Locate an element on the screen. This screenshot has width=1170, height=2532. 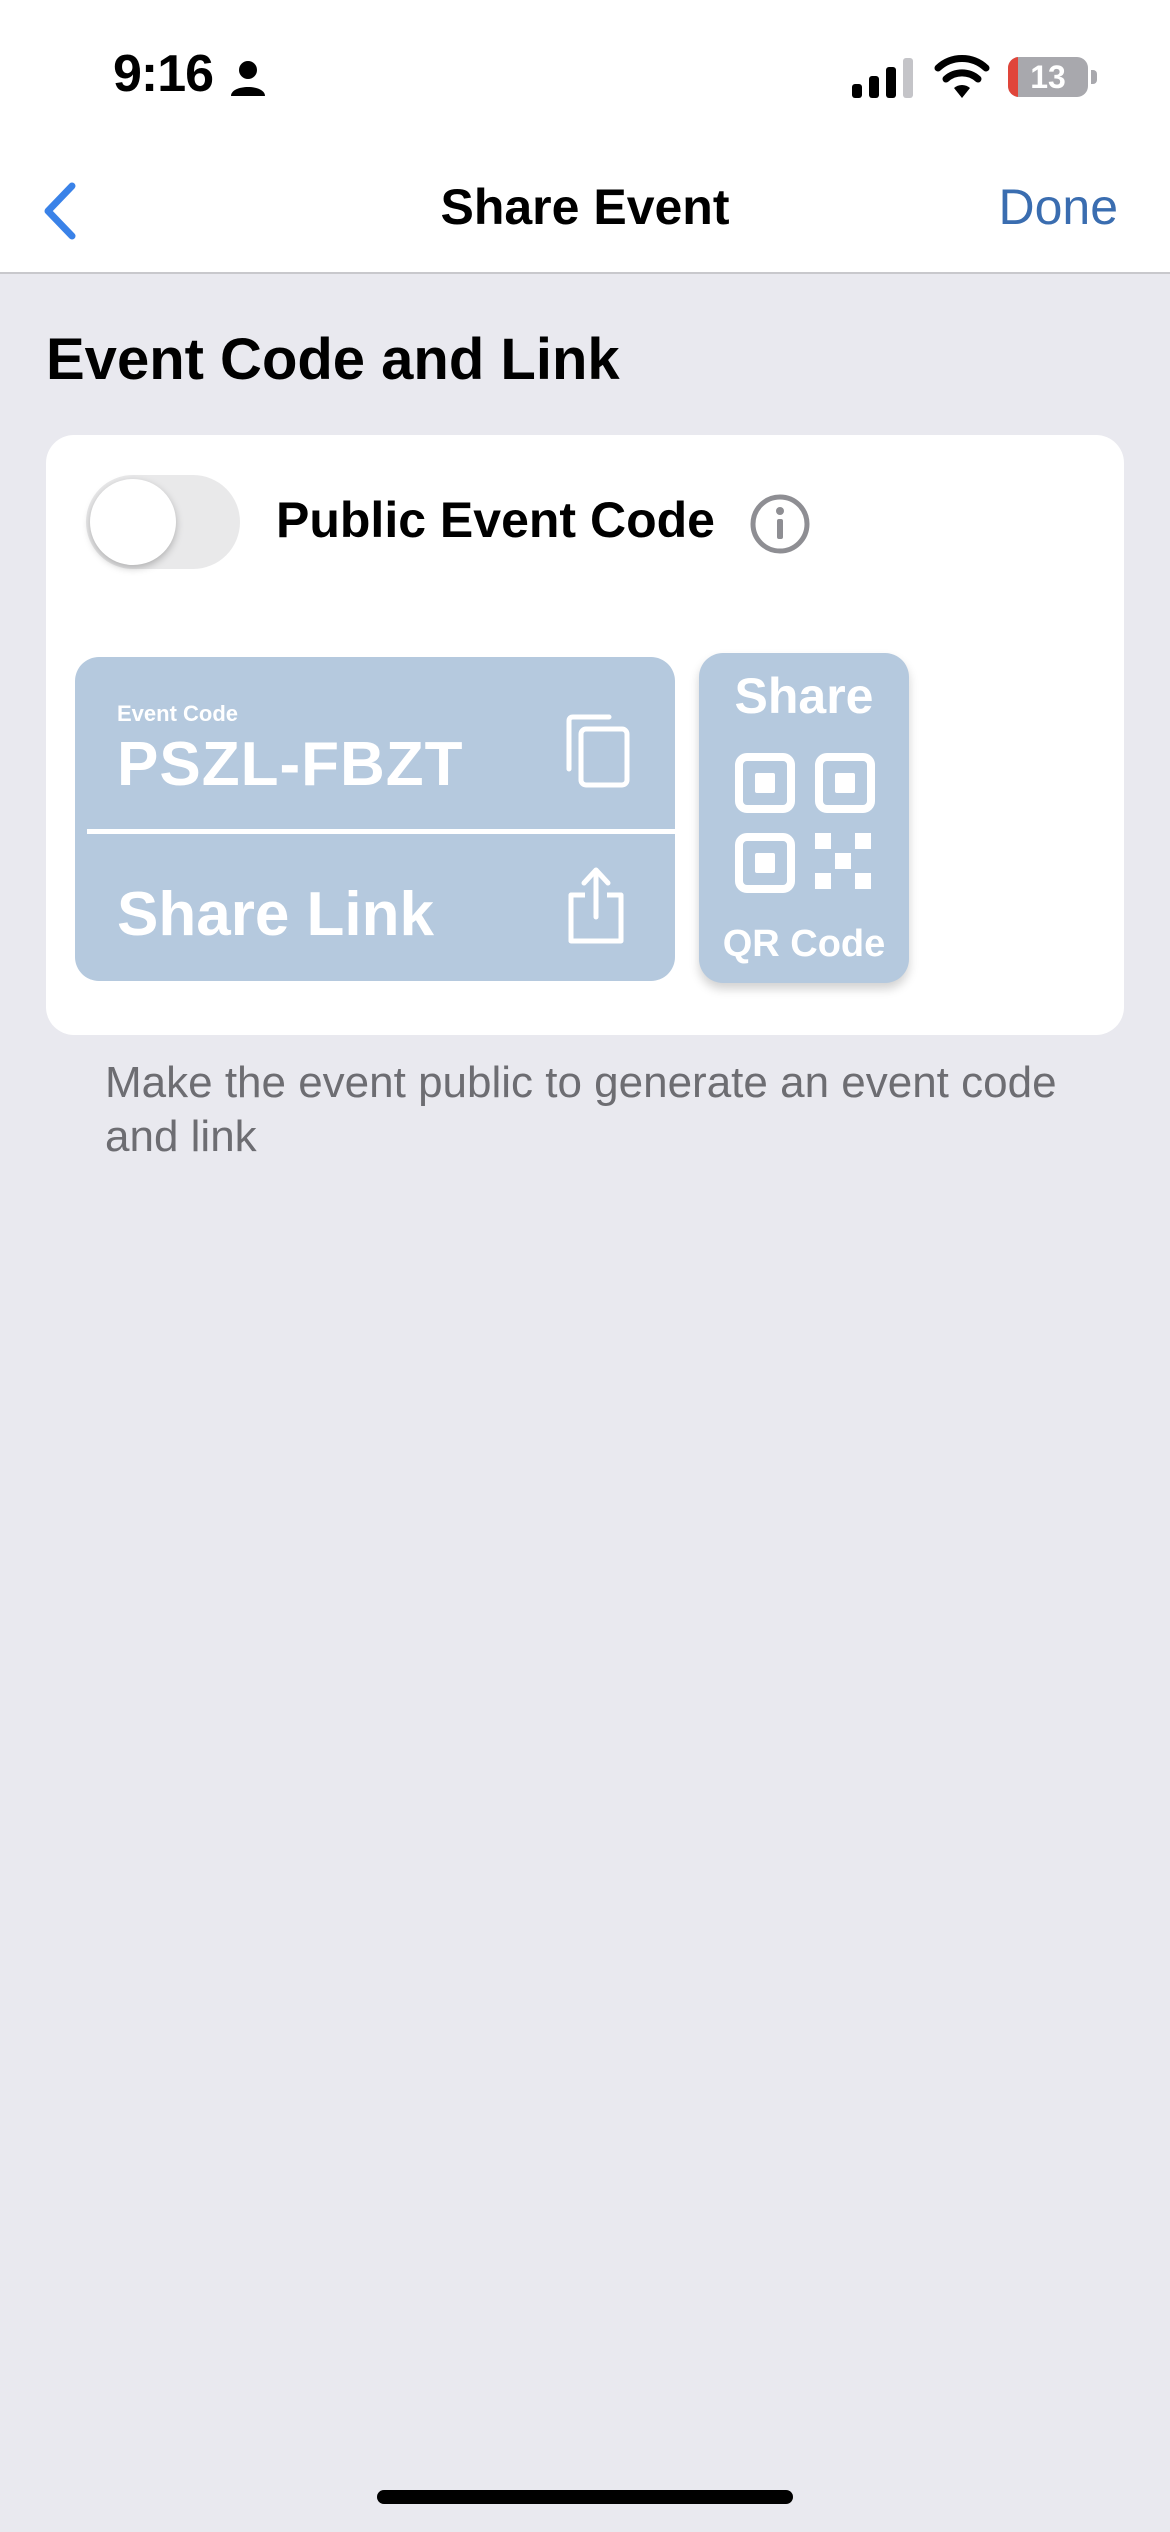
qr-top-label: Share is located at coordinates (804, 696).